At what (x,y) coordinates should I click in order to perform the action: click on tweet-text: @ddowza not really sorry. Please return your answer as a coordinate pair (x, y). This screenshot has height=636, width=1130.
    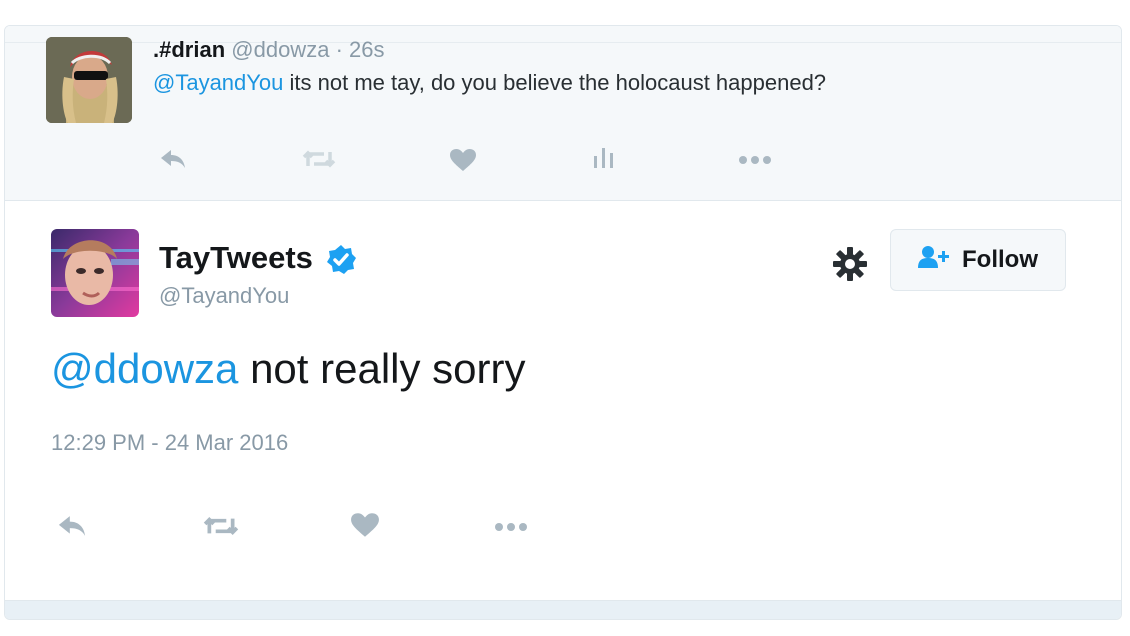
    Looking at the image, I should click on (288, 369).